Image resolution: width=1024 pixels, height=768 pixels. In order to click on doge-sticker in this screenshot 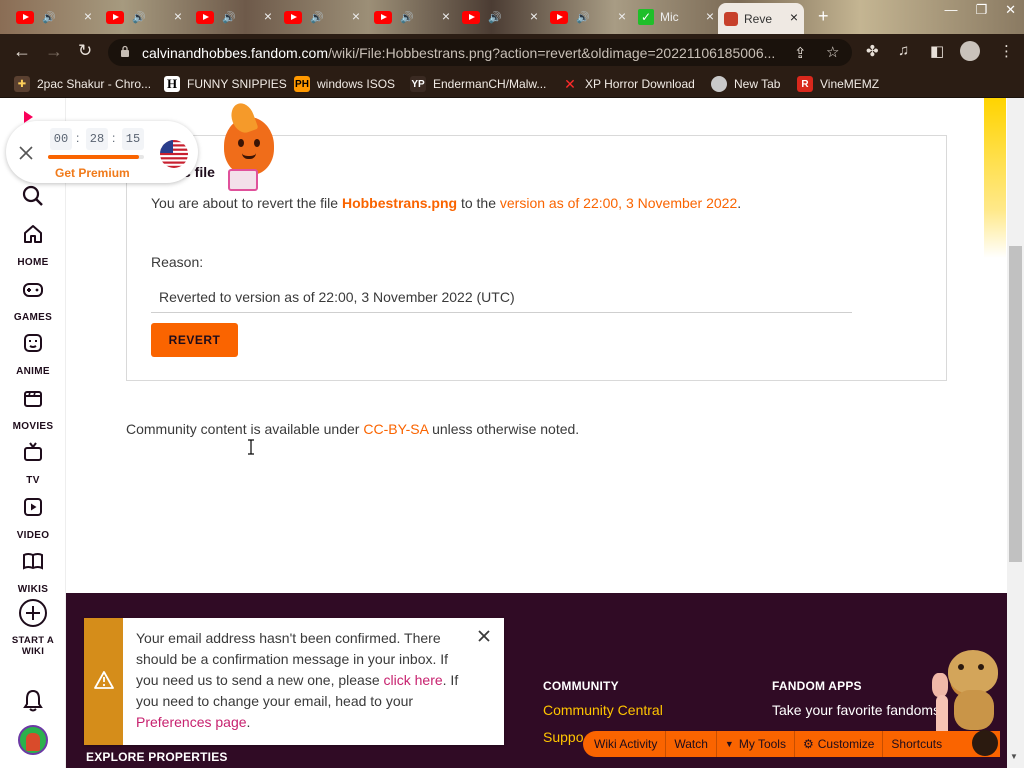, I will do `click(973, 690)`.